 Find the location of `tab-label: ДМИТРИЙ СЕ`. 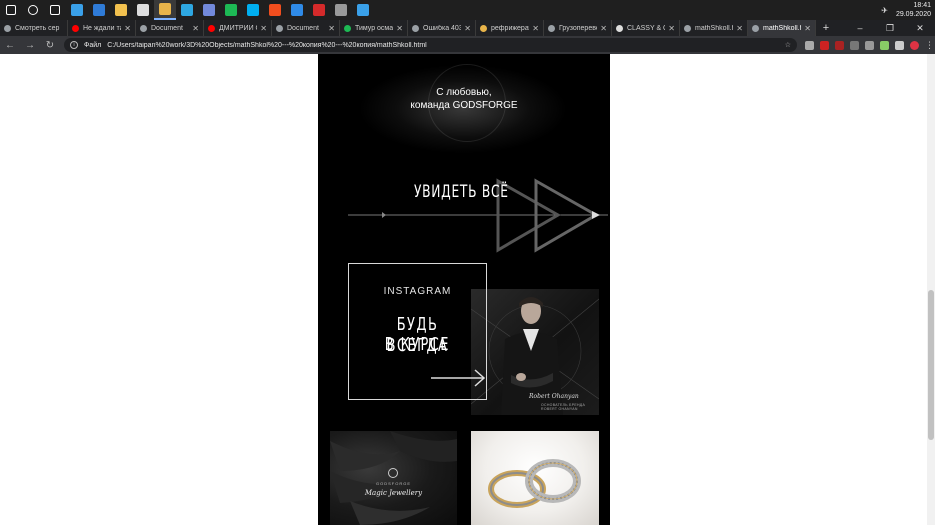

tab-label: ДМИТРИЙ СЕ is located at coordinates (238, 28).